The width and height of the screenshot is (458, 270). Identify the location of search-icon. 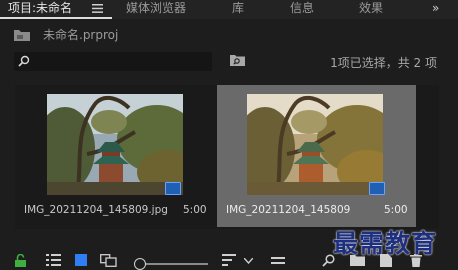
(24, 61).